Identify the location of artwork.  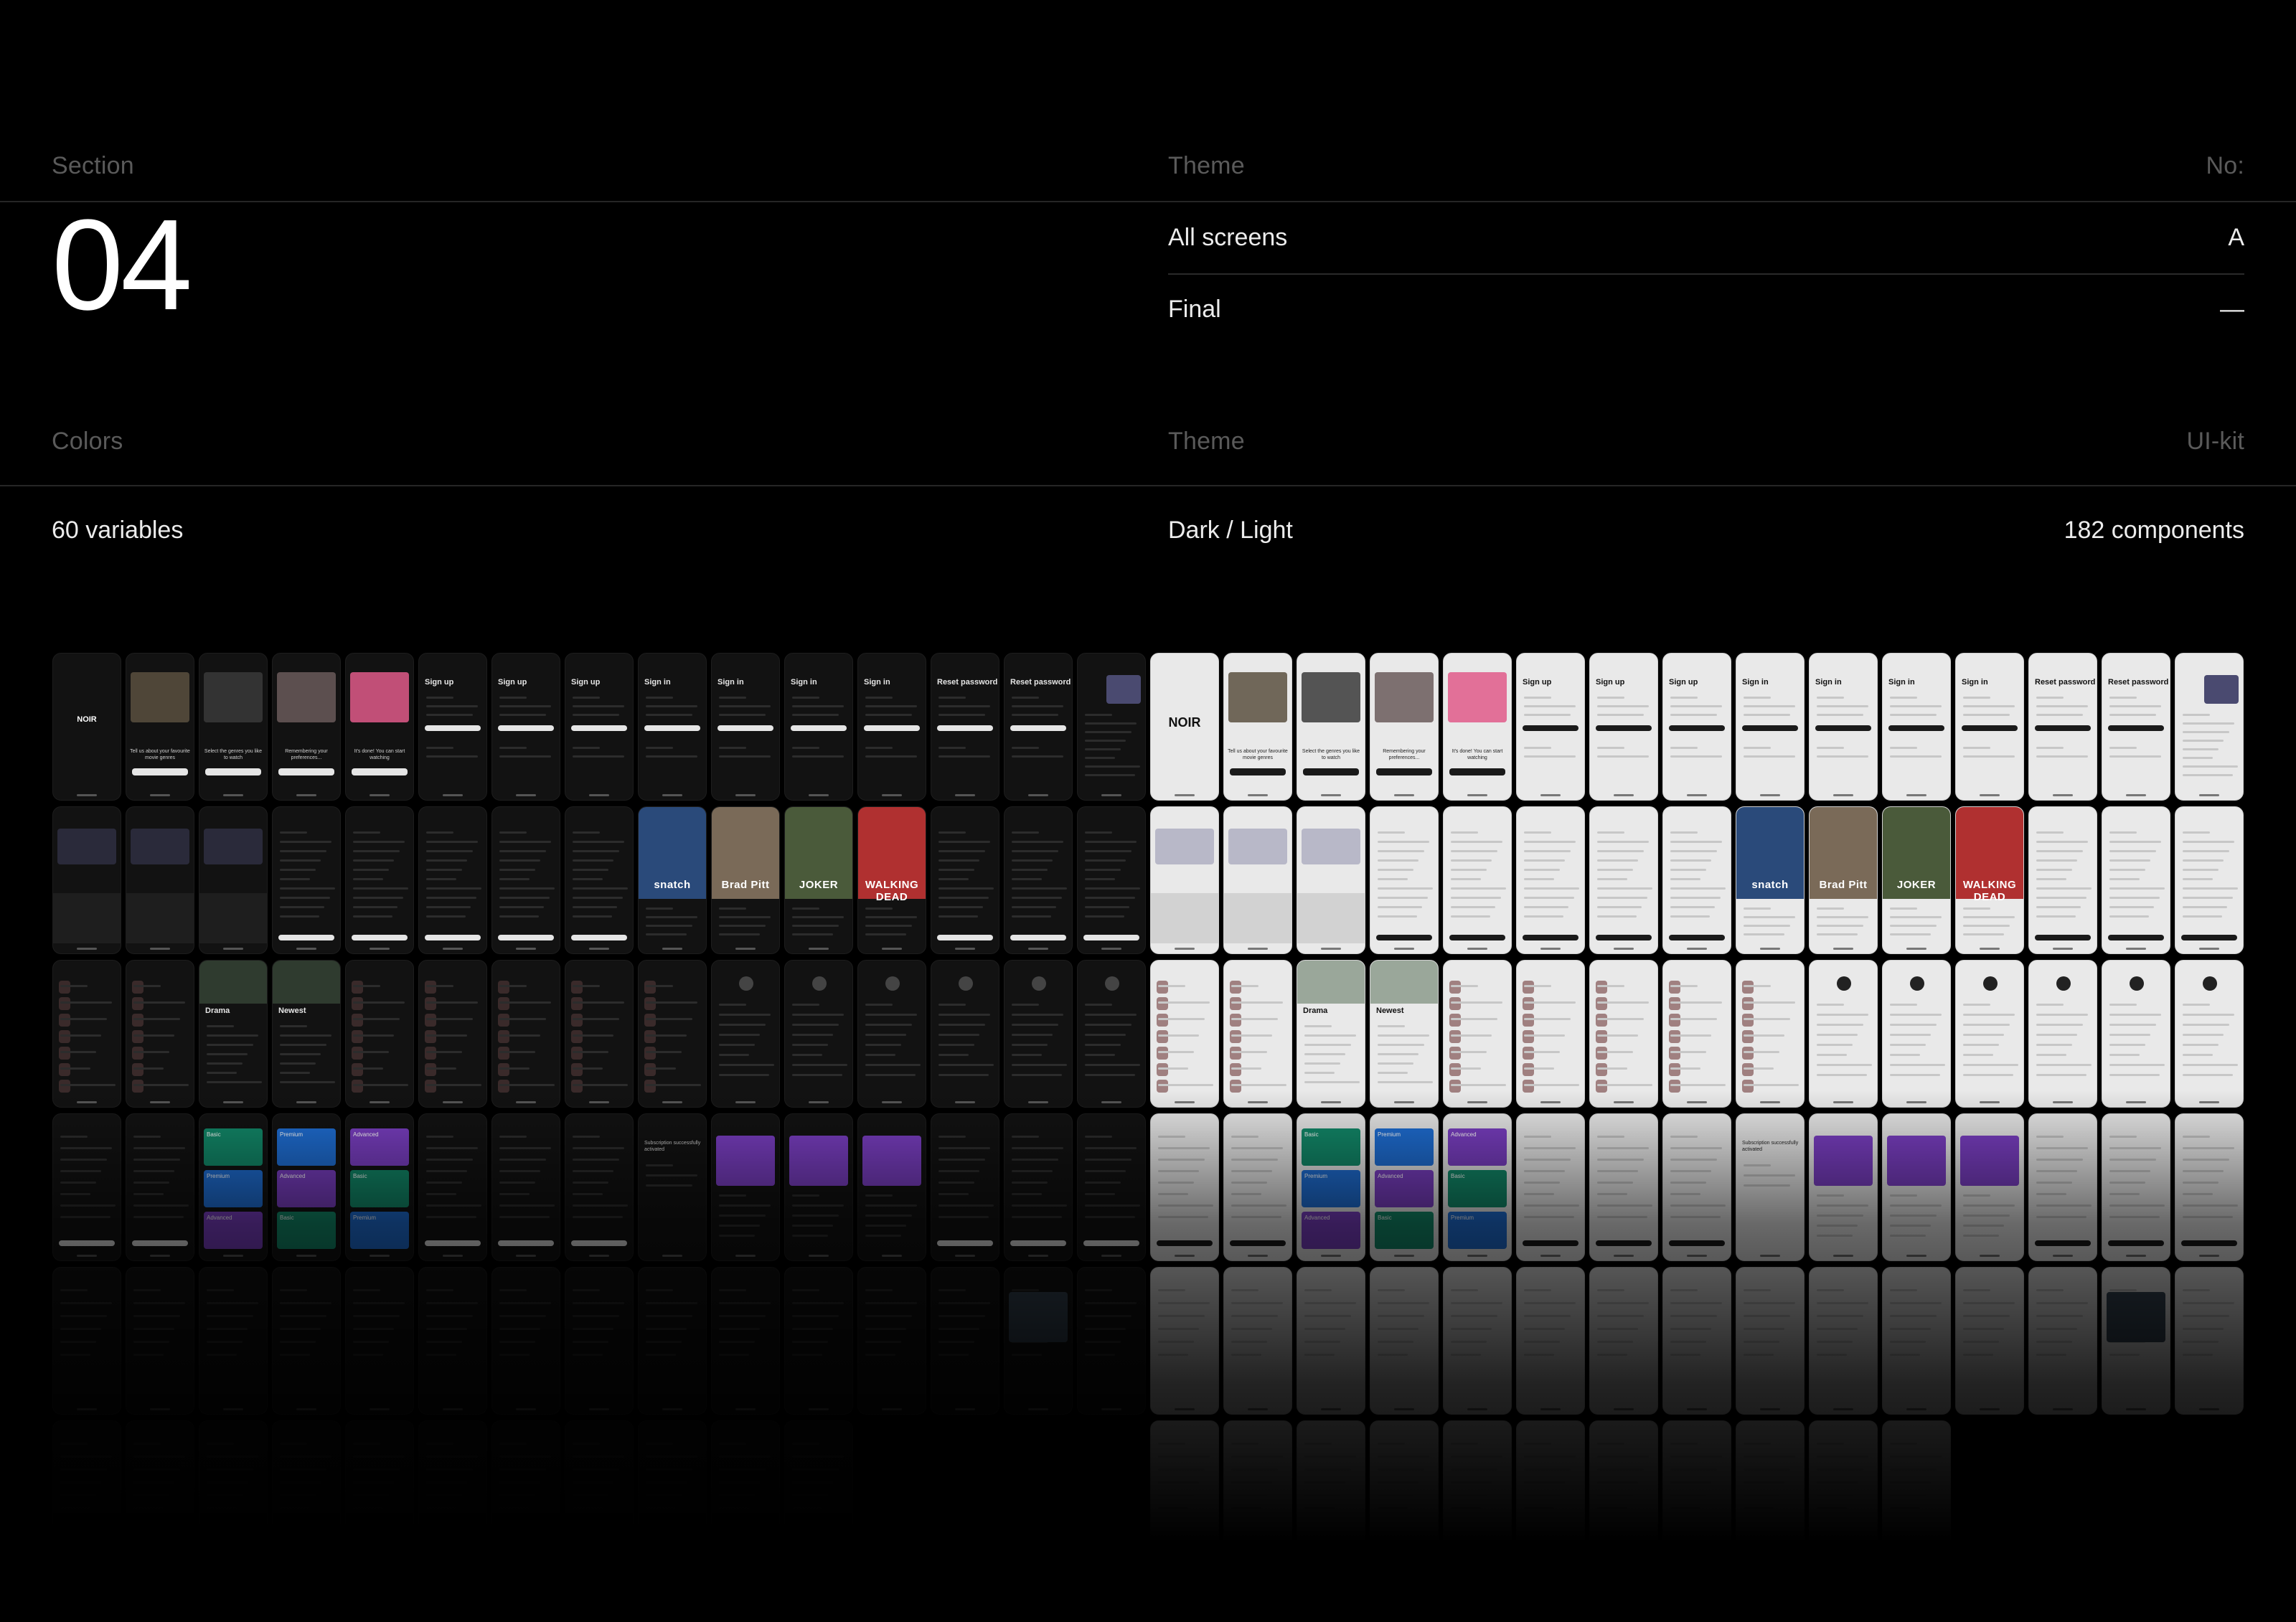
(380, 697).